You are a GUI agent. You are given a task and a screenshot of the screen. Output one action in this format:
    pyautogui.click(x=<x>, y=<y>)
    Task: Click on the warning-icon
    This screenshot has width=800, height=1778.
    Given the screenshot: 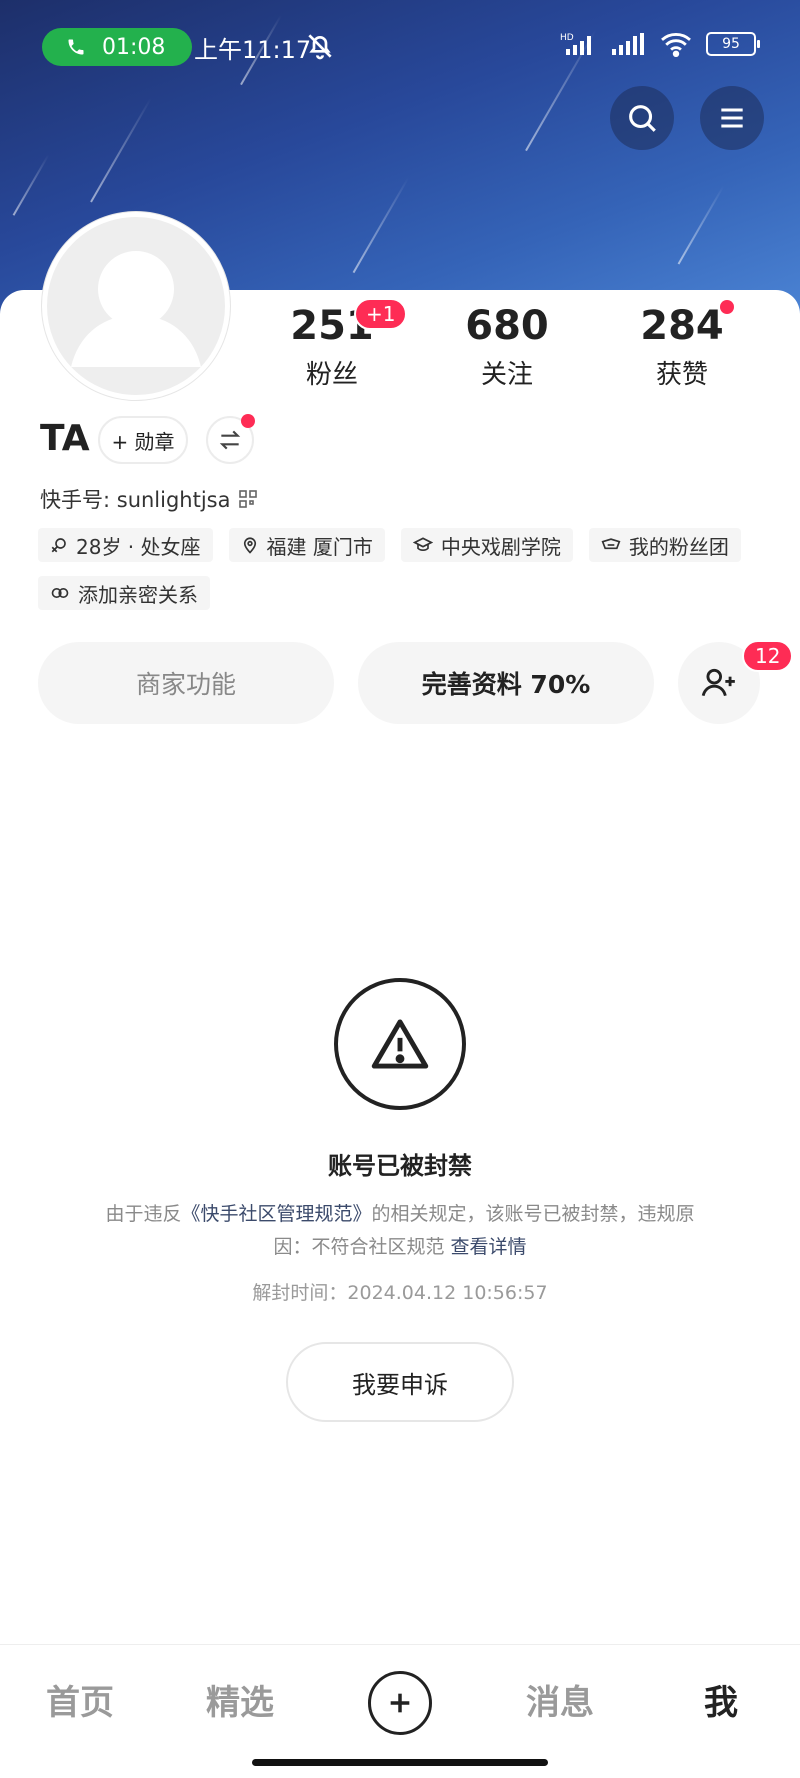 What is the action you would take?
    pyautogui.click(x=400, y=1044)
    